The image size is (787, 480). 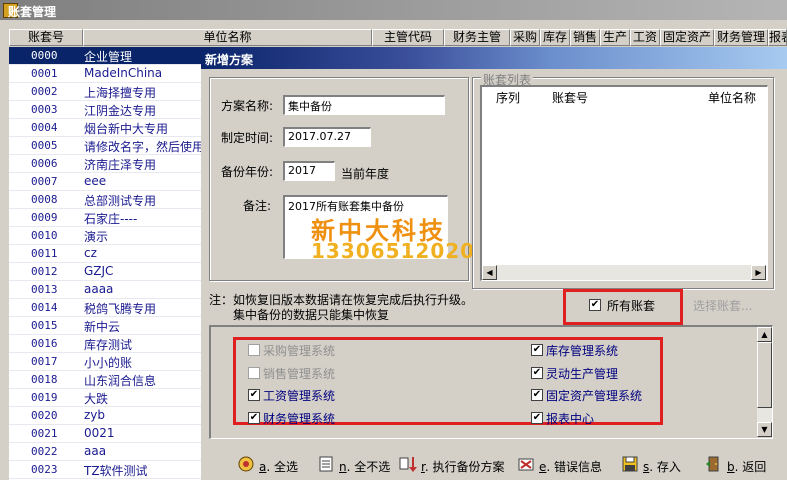 I want to click on scroll-right-icon: ▶, so click(x=758, y=272).